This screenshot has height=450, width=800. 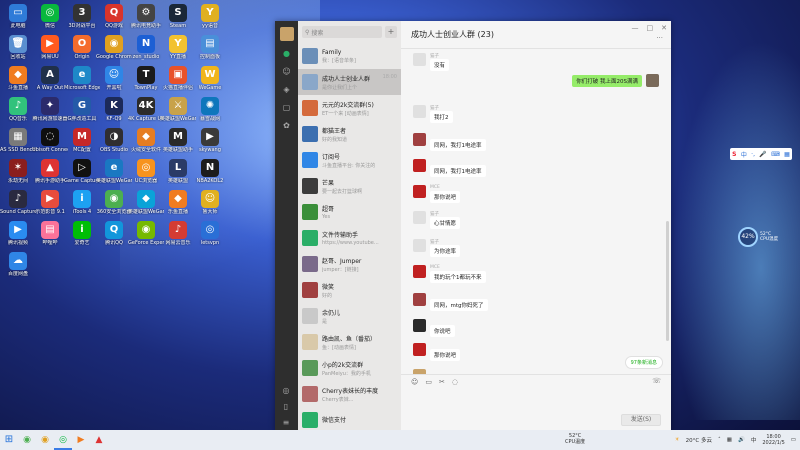 What do you see at coordinates (210, 237) in the screenshot?
I see `desktop-icon: ◎ letsvpn` at bounding box center [210, 237].